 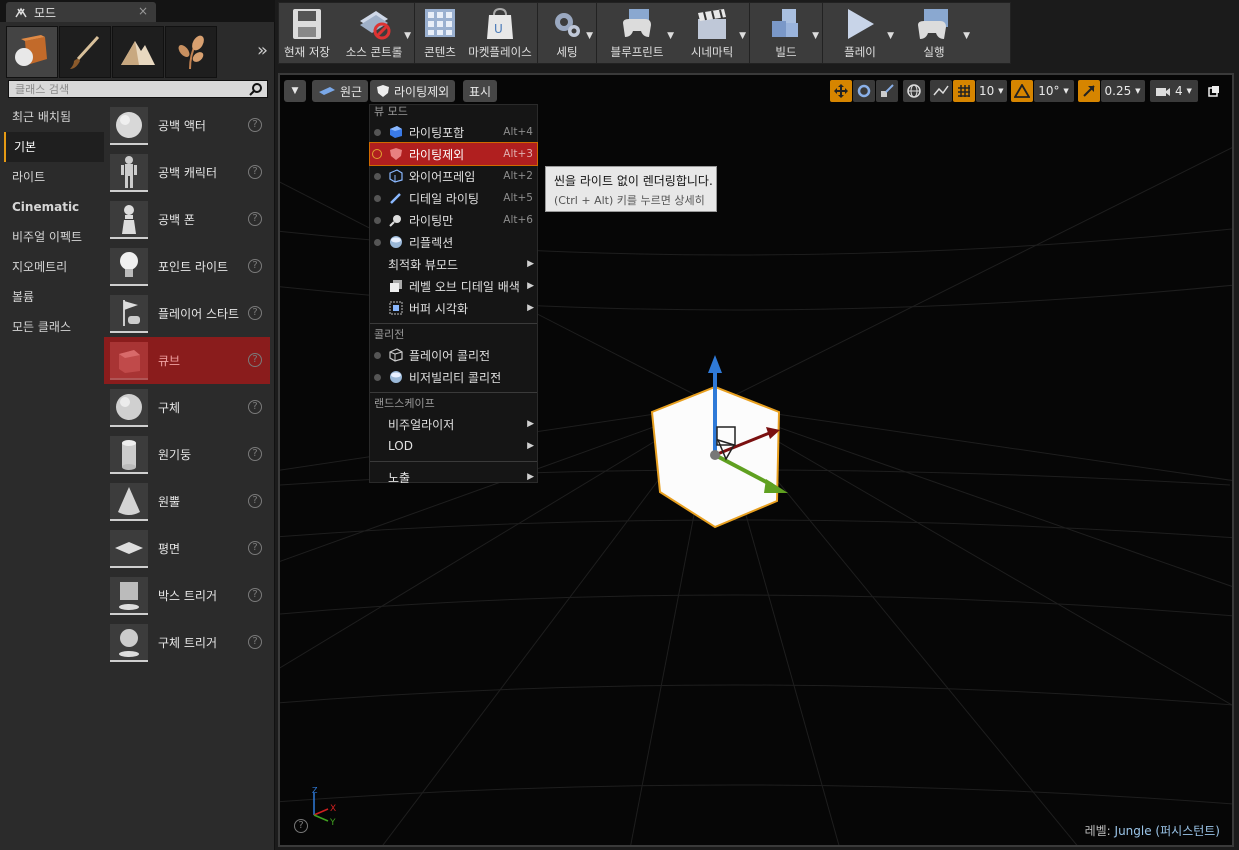 What do you see at coordinates (453, 477) in the screenshot?
I see `menu-item-exposure: 노출 ▶` at bounding box center [453, 477].